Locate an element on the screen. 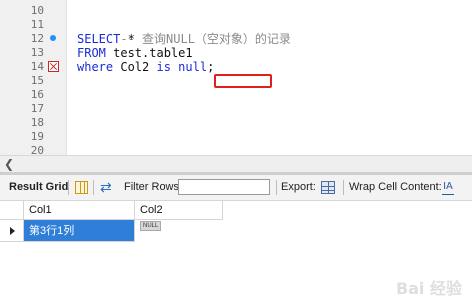 This screenshot has width=472, height=303. grid-corner is located at coordinates (12, 210).